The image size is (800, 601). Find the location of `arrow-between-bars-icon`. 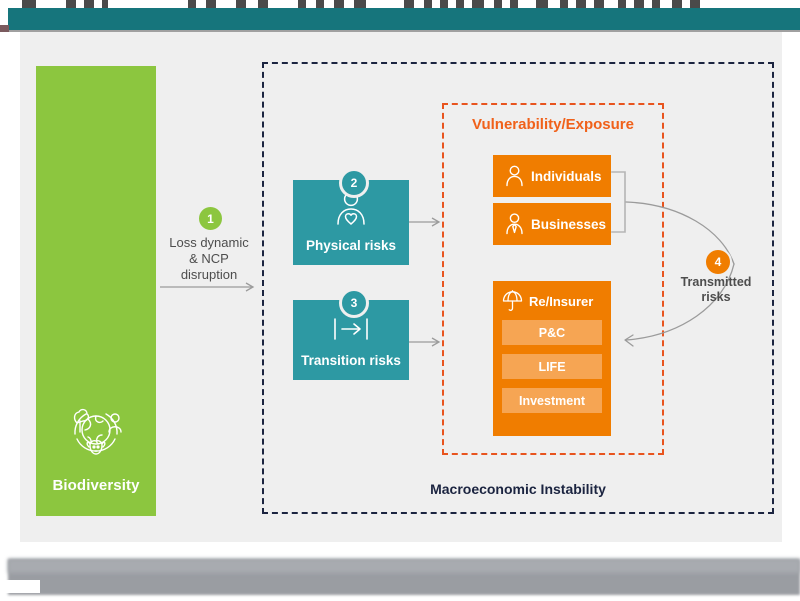

arrow-between-bars-icon is located at coordinates (351, 331).